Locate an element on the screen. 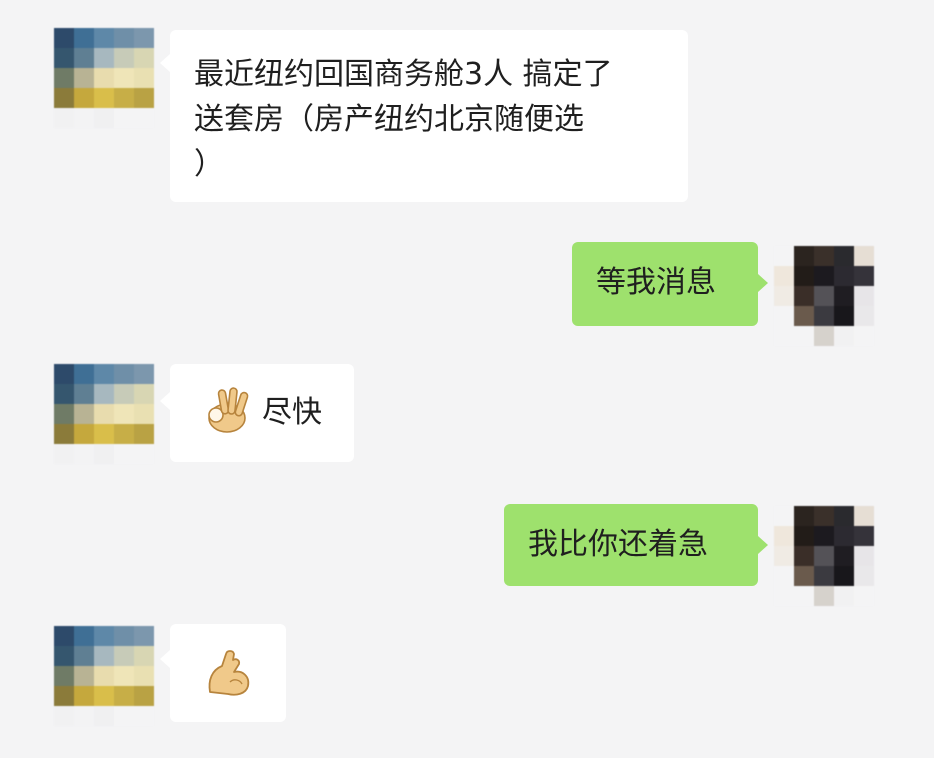 This screenshot has width=934, height=758. flexed-biceps-icon is located at coordinates (229, 673).